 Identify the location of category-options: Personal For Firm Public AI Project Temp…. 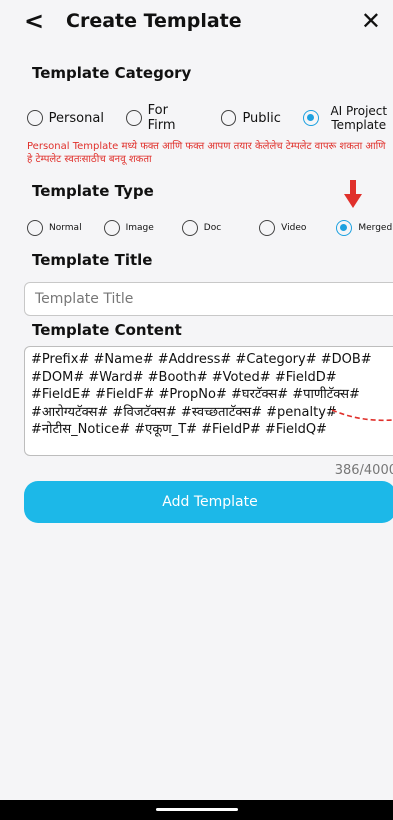
(210, 118).